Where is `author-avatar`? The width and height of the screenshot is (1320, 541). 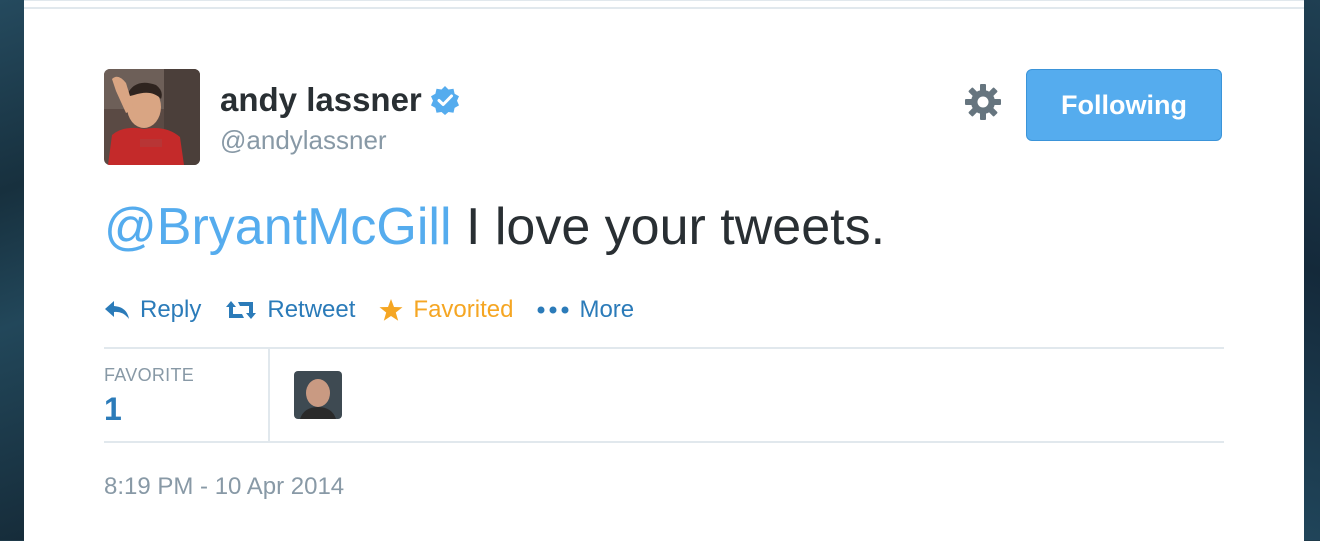
author-avatar is located at coordinates (152, 117).